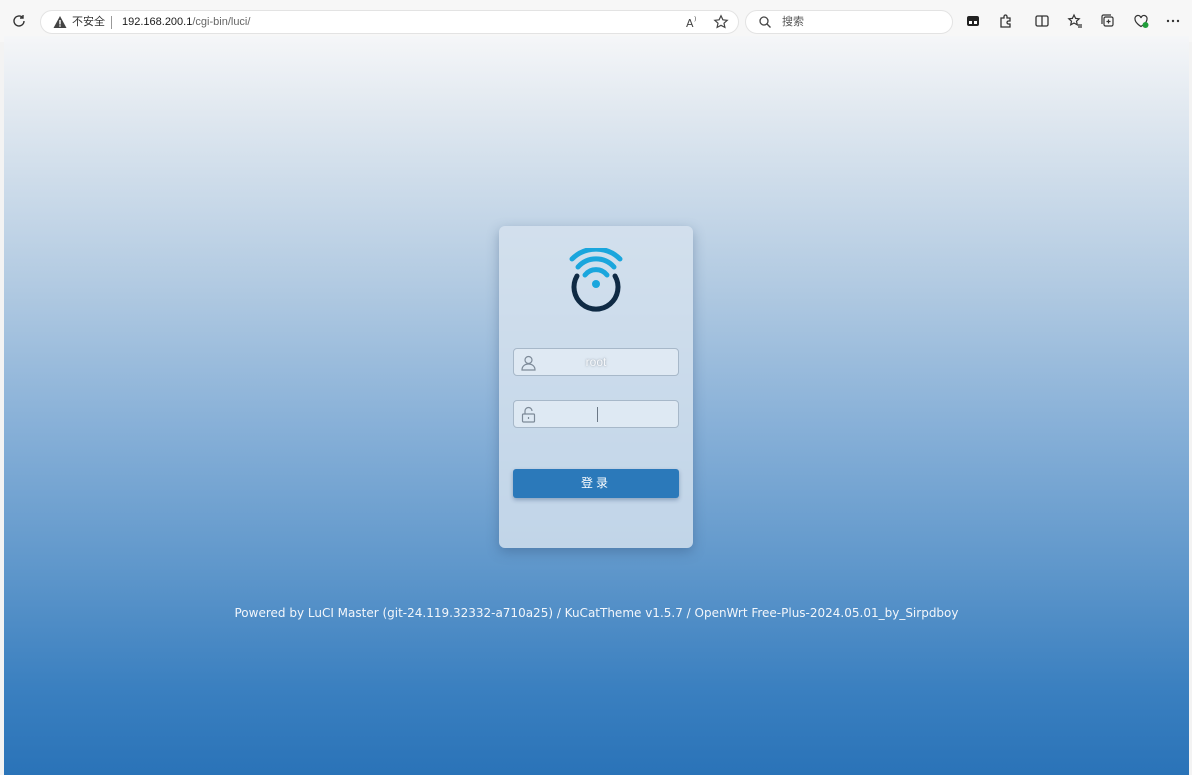  I want to click on warning-icon, so click(60, 22).